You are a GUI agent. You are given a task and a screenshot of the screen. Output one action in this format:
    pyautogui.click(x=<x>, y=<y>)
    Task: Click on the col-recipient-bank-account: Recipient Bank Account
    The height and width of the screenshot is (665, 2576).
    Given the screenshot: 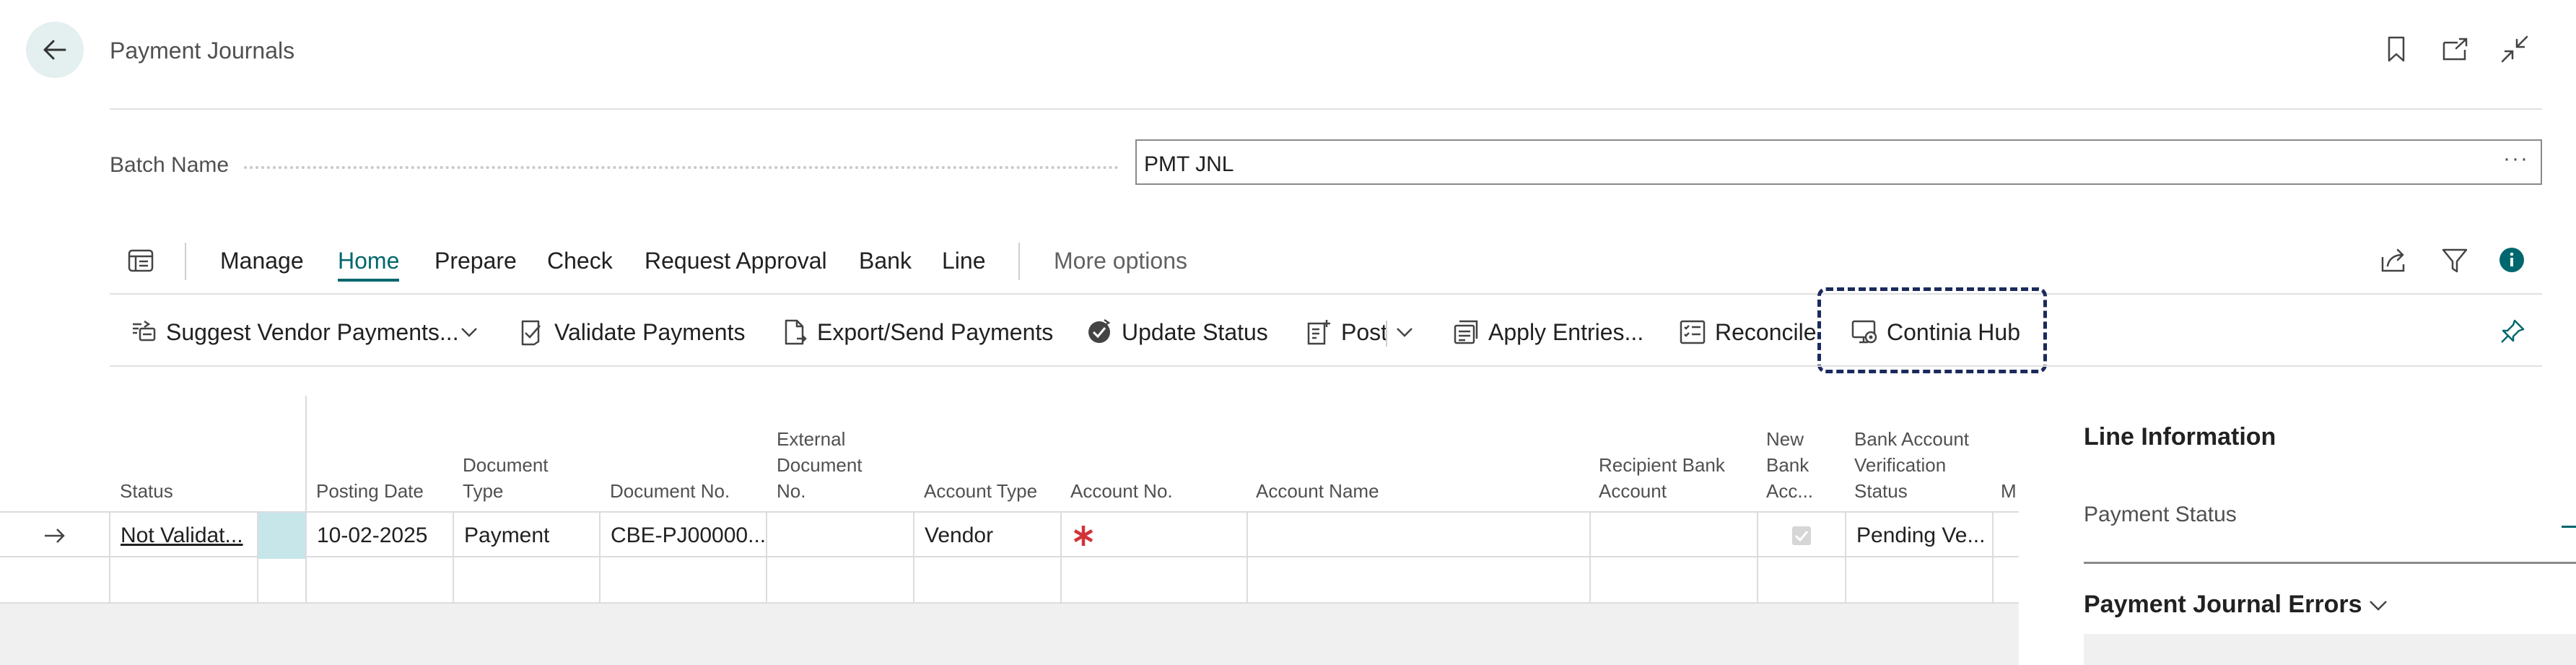 What is the action you would take?
    pyautogui.click(x=1671, y=481)
    